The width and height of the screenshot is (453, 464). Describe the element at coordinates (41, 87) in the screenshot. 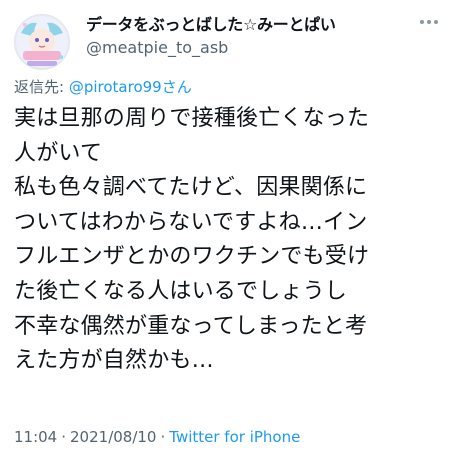

I see `replying-to-label: 返信先:` at that location.